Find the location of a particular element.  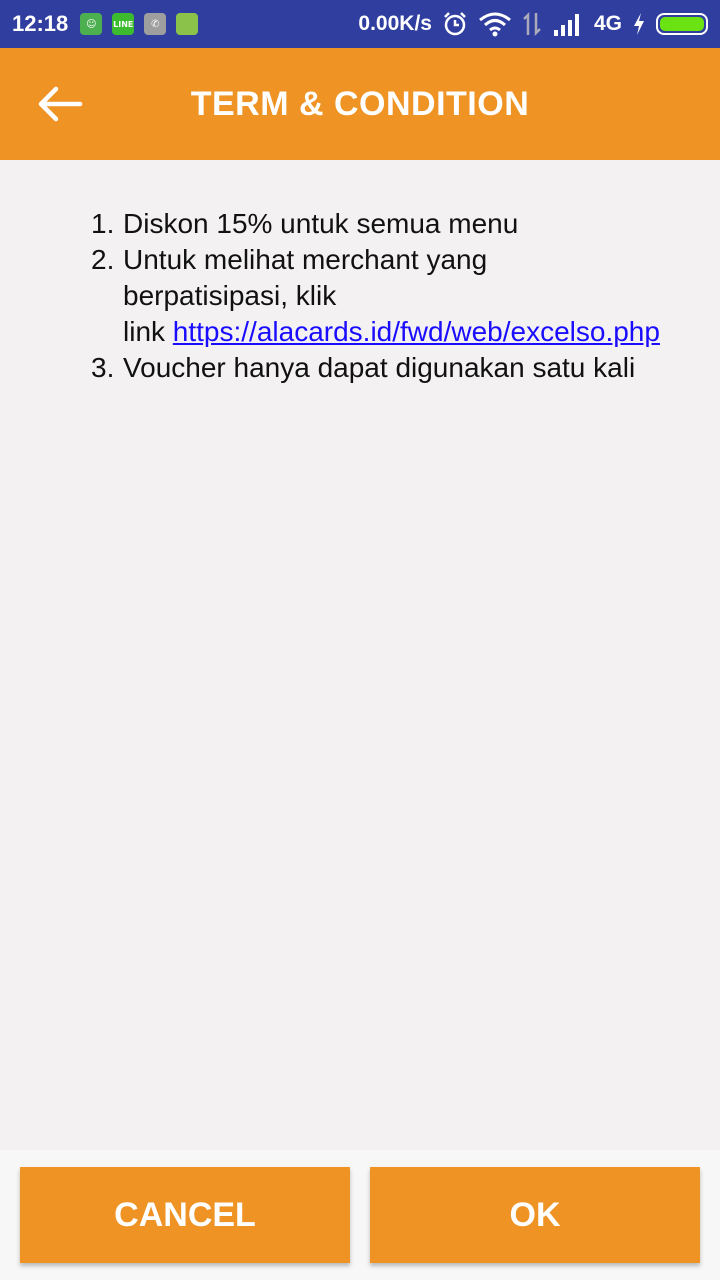

status-bar: 12:18 ☺ LINE ✆ 0.00K/s 4G is located at coordinates (360, 24).